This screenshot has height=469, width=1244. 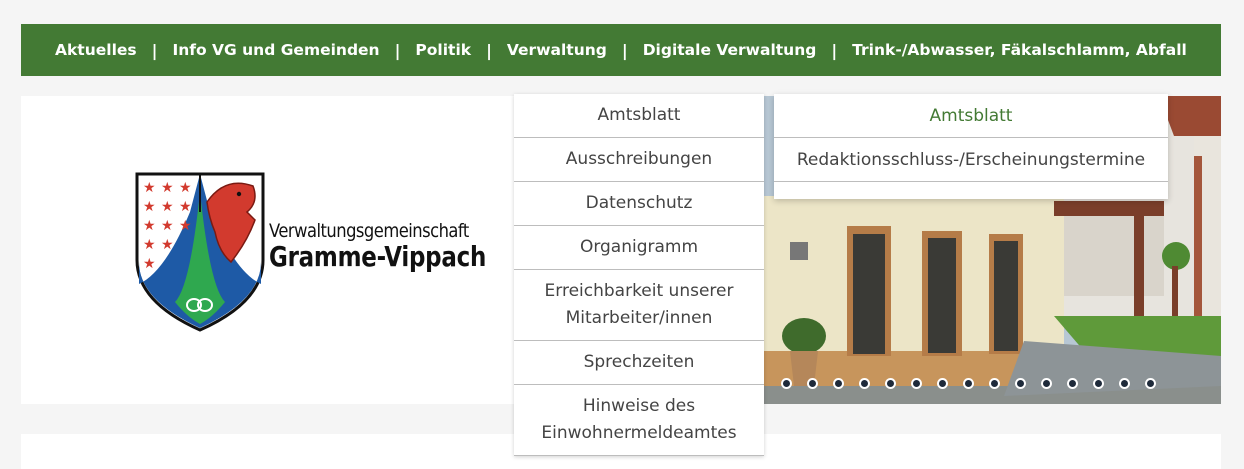 I want to click on logo-line-1: Verwaltungsgemeinschaft, so click(x=369, y=231).